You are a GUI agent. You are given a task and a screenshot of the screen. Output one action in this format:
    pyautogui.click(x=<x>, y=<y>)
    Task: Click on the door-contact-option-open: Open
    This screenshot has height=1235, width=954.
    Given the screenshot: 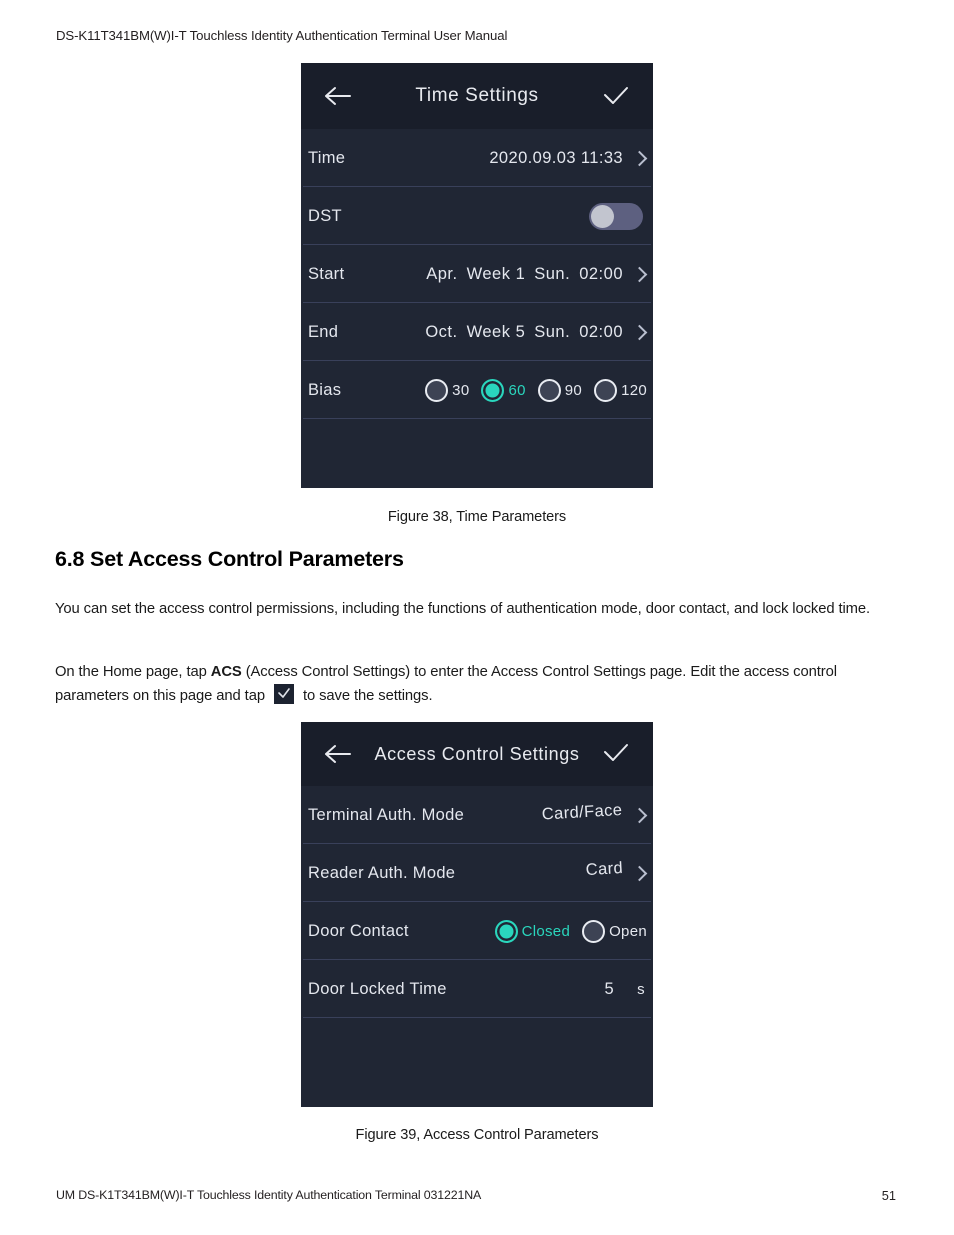 What is the action you would take?
    pyautogui.click(x=614, y=931)
    